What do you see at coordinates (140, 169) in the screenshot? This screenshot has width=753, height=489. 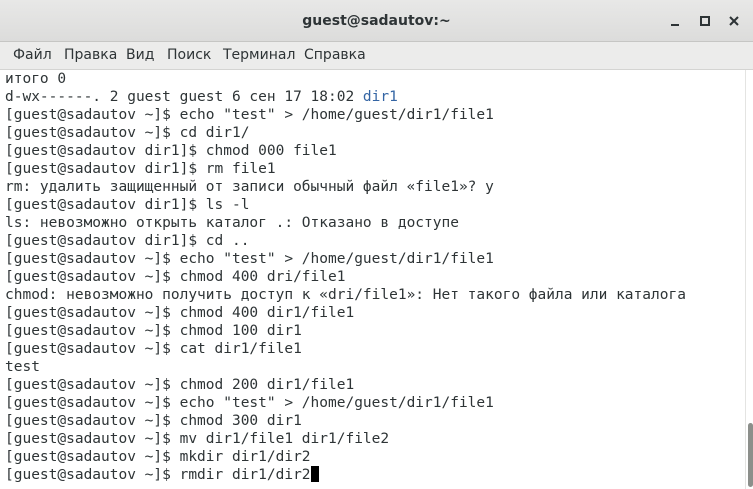 I see `terminal-line: [guest@sadautov dir1]$ rm file1` at bounding box center [140, 169].